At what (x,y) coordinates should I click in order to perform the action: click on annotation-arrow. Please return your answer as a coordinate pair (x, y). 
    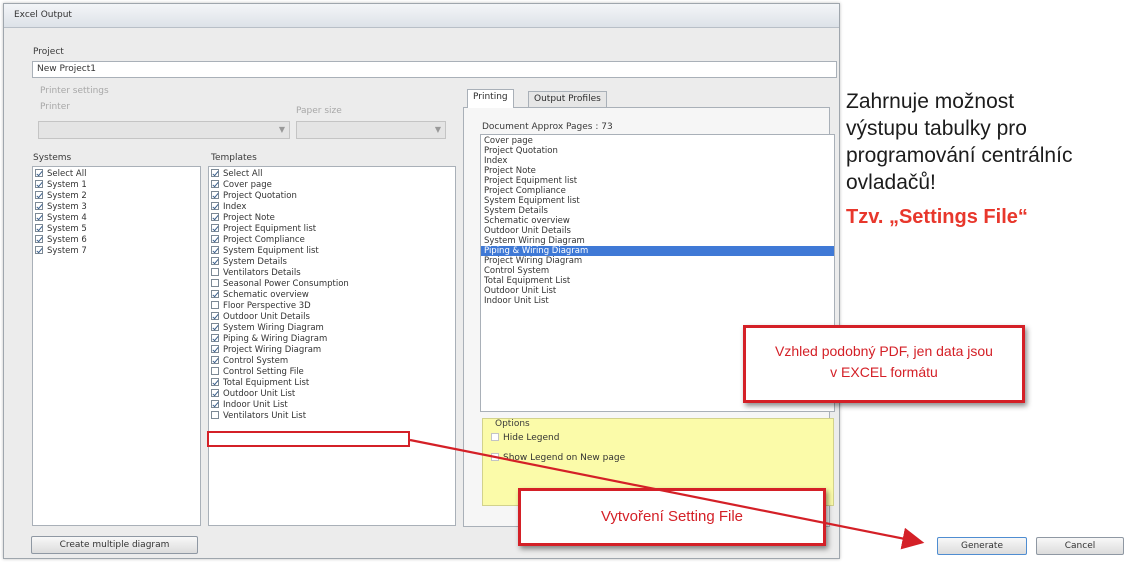
    Looking at the image, I should click on (667, 494).